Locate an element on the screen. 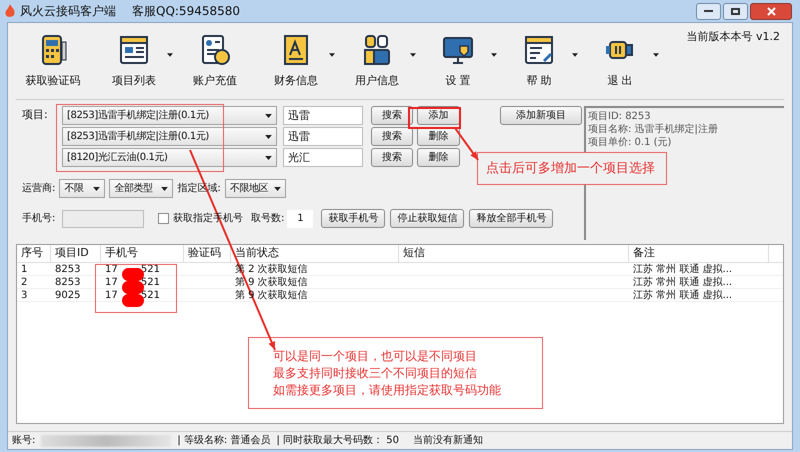  column-header: 备注 is located at coordinates (699, 253).